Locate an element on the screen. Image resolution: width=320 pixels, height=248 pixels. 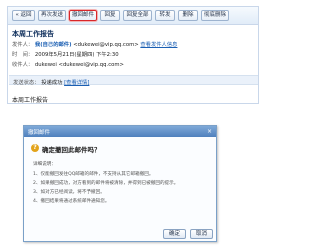
view-status-details-link: [查看详情] is located at coordinates (76, 83).